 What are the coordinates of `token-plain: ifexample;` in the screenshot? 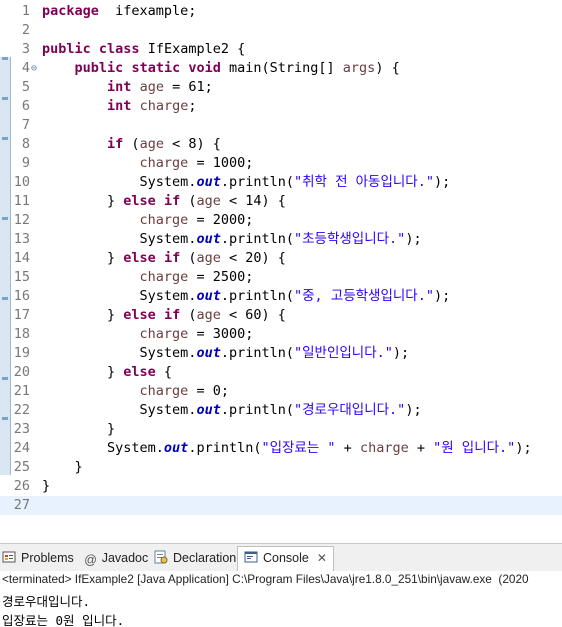 It's located at (147, 11).